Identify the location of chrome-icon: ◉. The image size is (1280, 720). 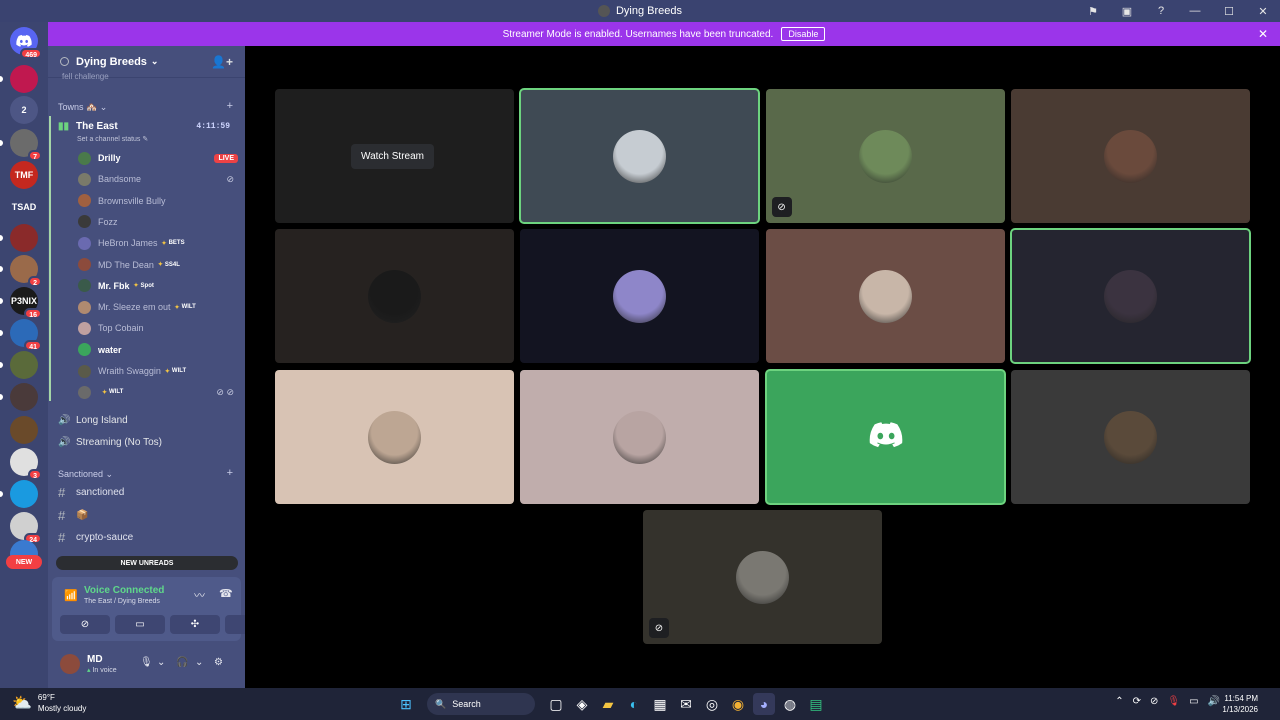
(738, 704).